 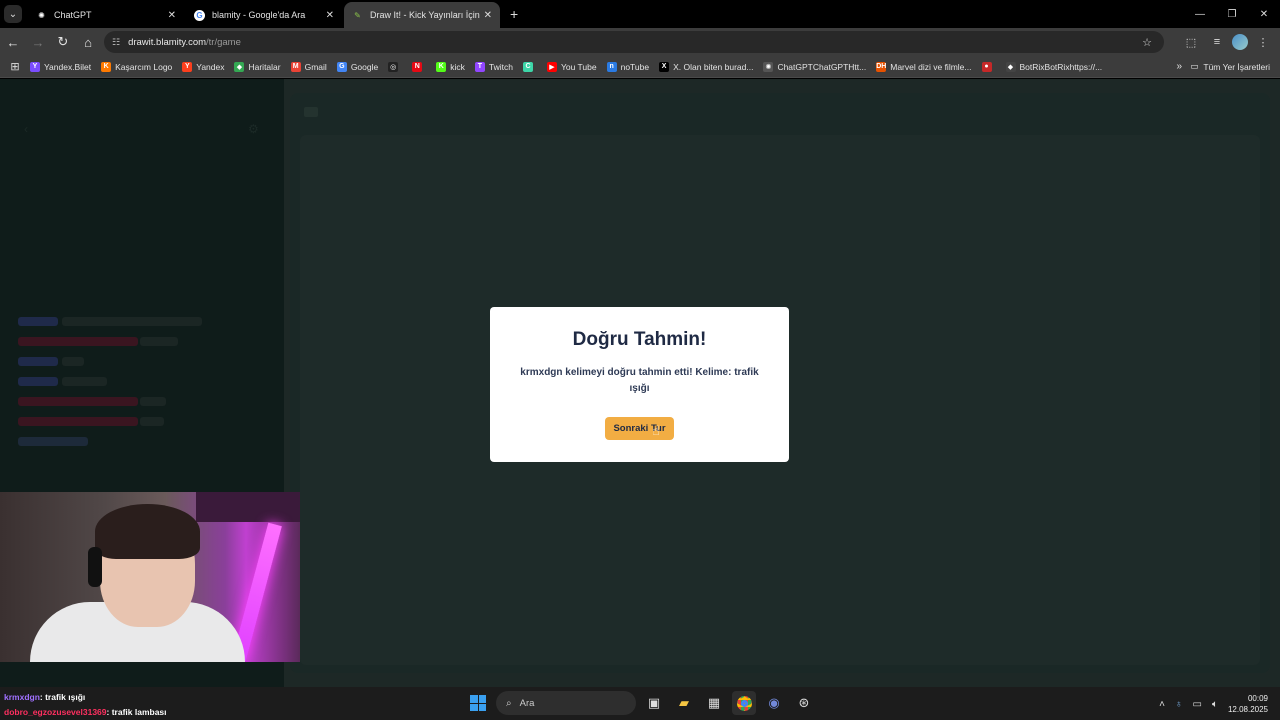 What do you see at coordinates (395, 66) in the screenshot?
I see `bookmark-item: ◎` at bounding box center [395, 66].